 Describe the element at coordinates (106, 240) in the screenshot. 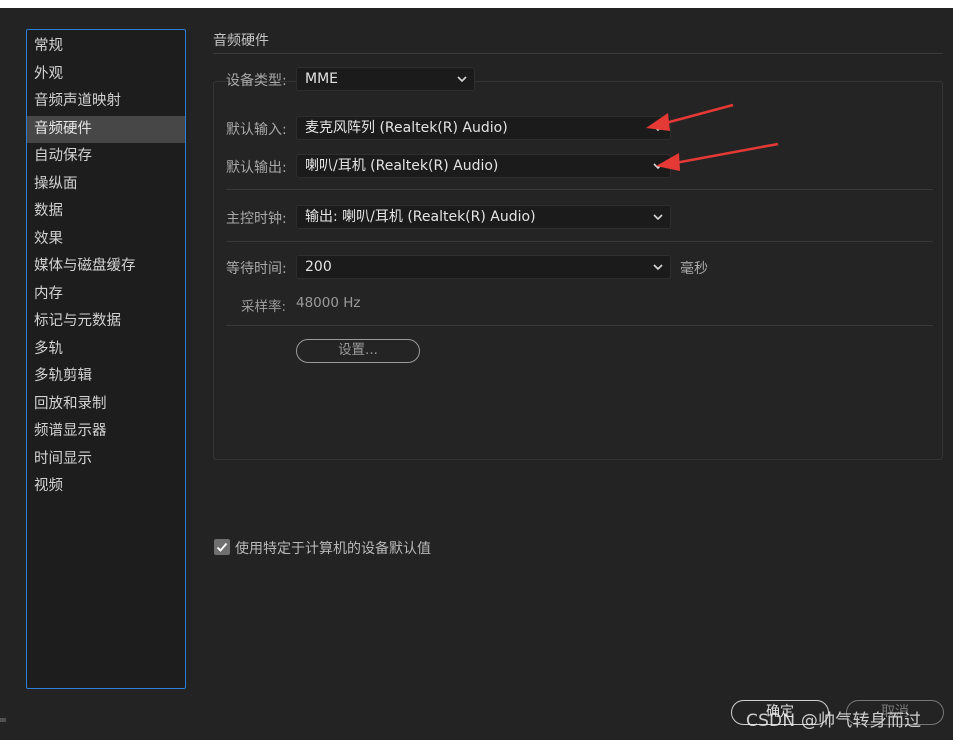

I see `sidebar-item-effects: 效果` at that location.